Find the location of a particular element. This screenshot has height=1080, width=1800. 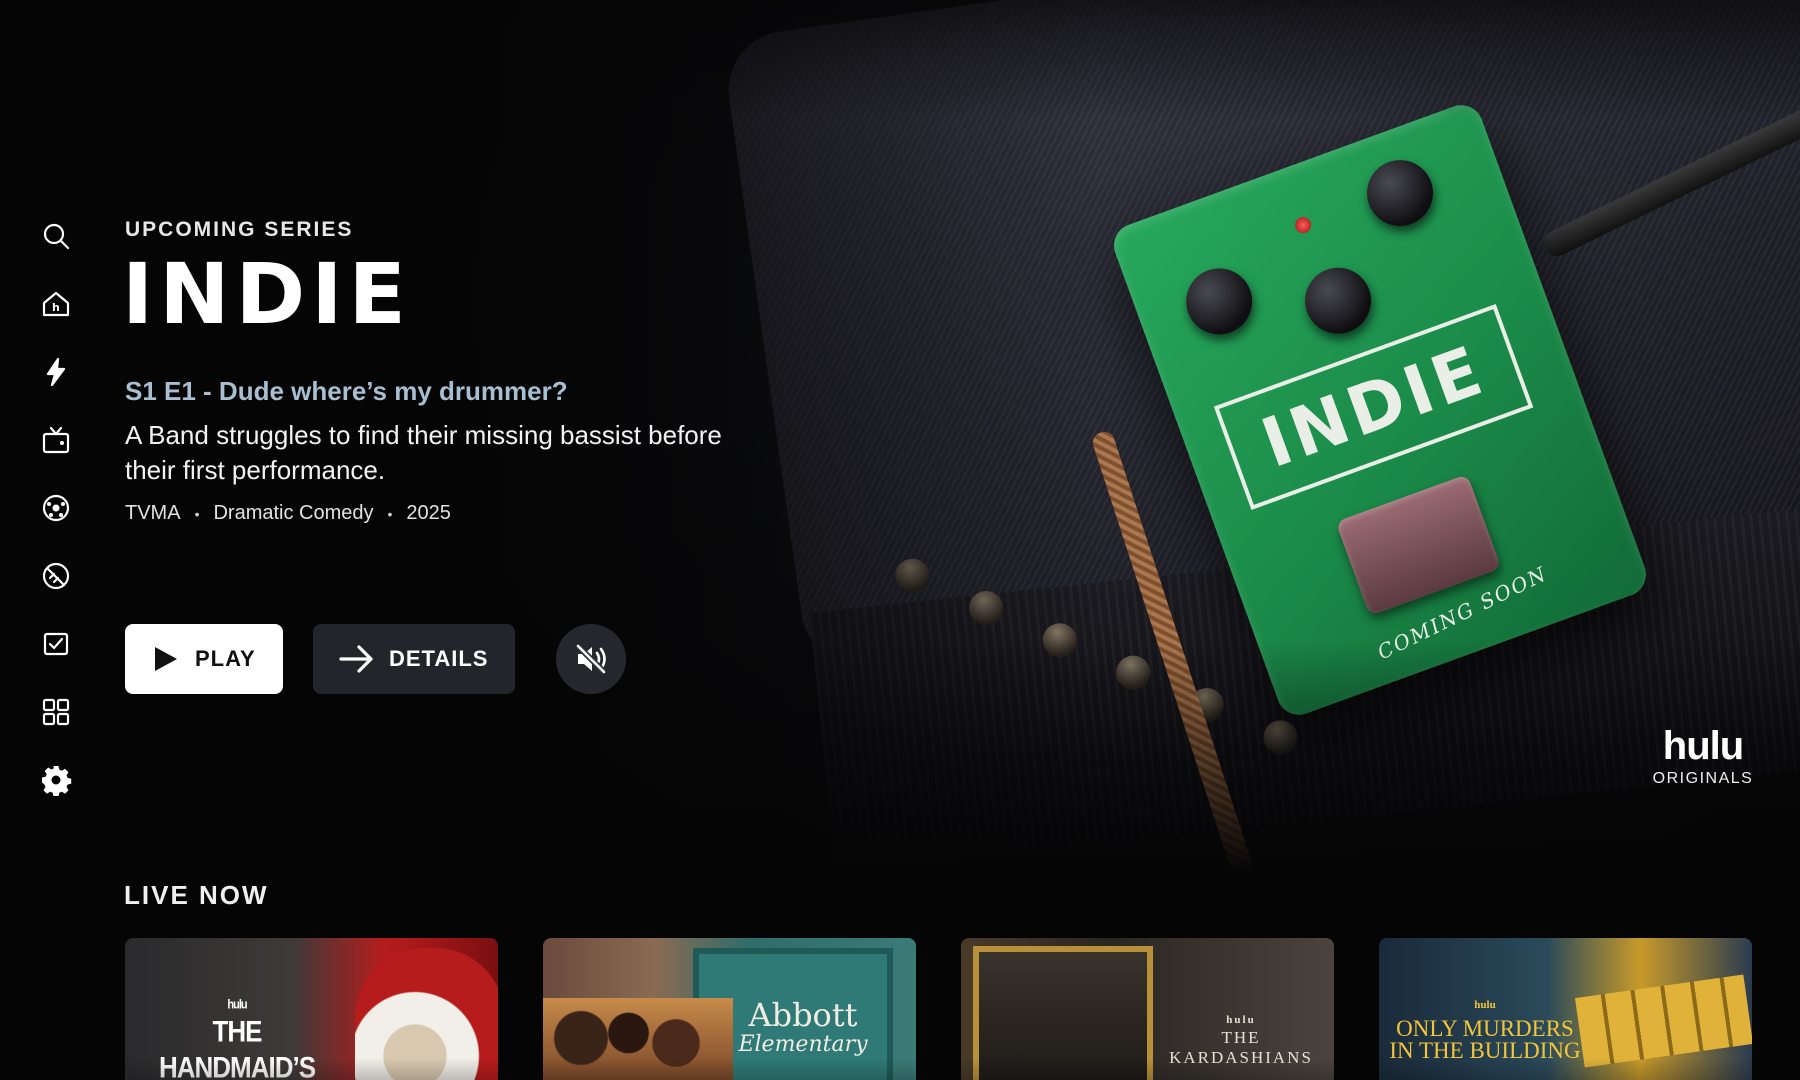

checkbox-icon is located at coordinates (56, 644).